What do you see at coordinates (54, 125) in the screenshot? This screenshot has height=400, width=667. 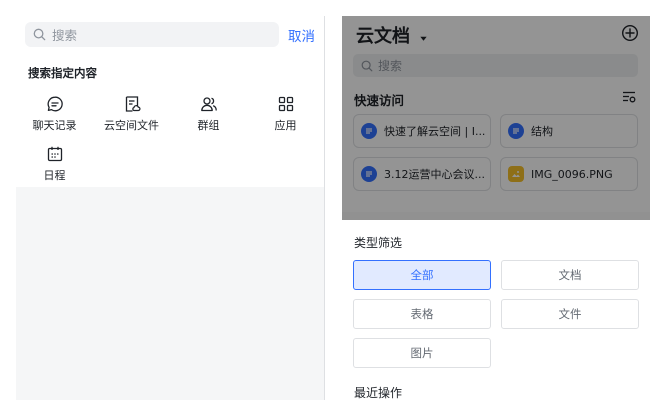 I see `category-label: 聊天记录` at bounding box center [54, 125].